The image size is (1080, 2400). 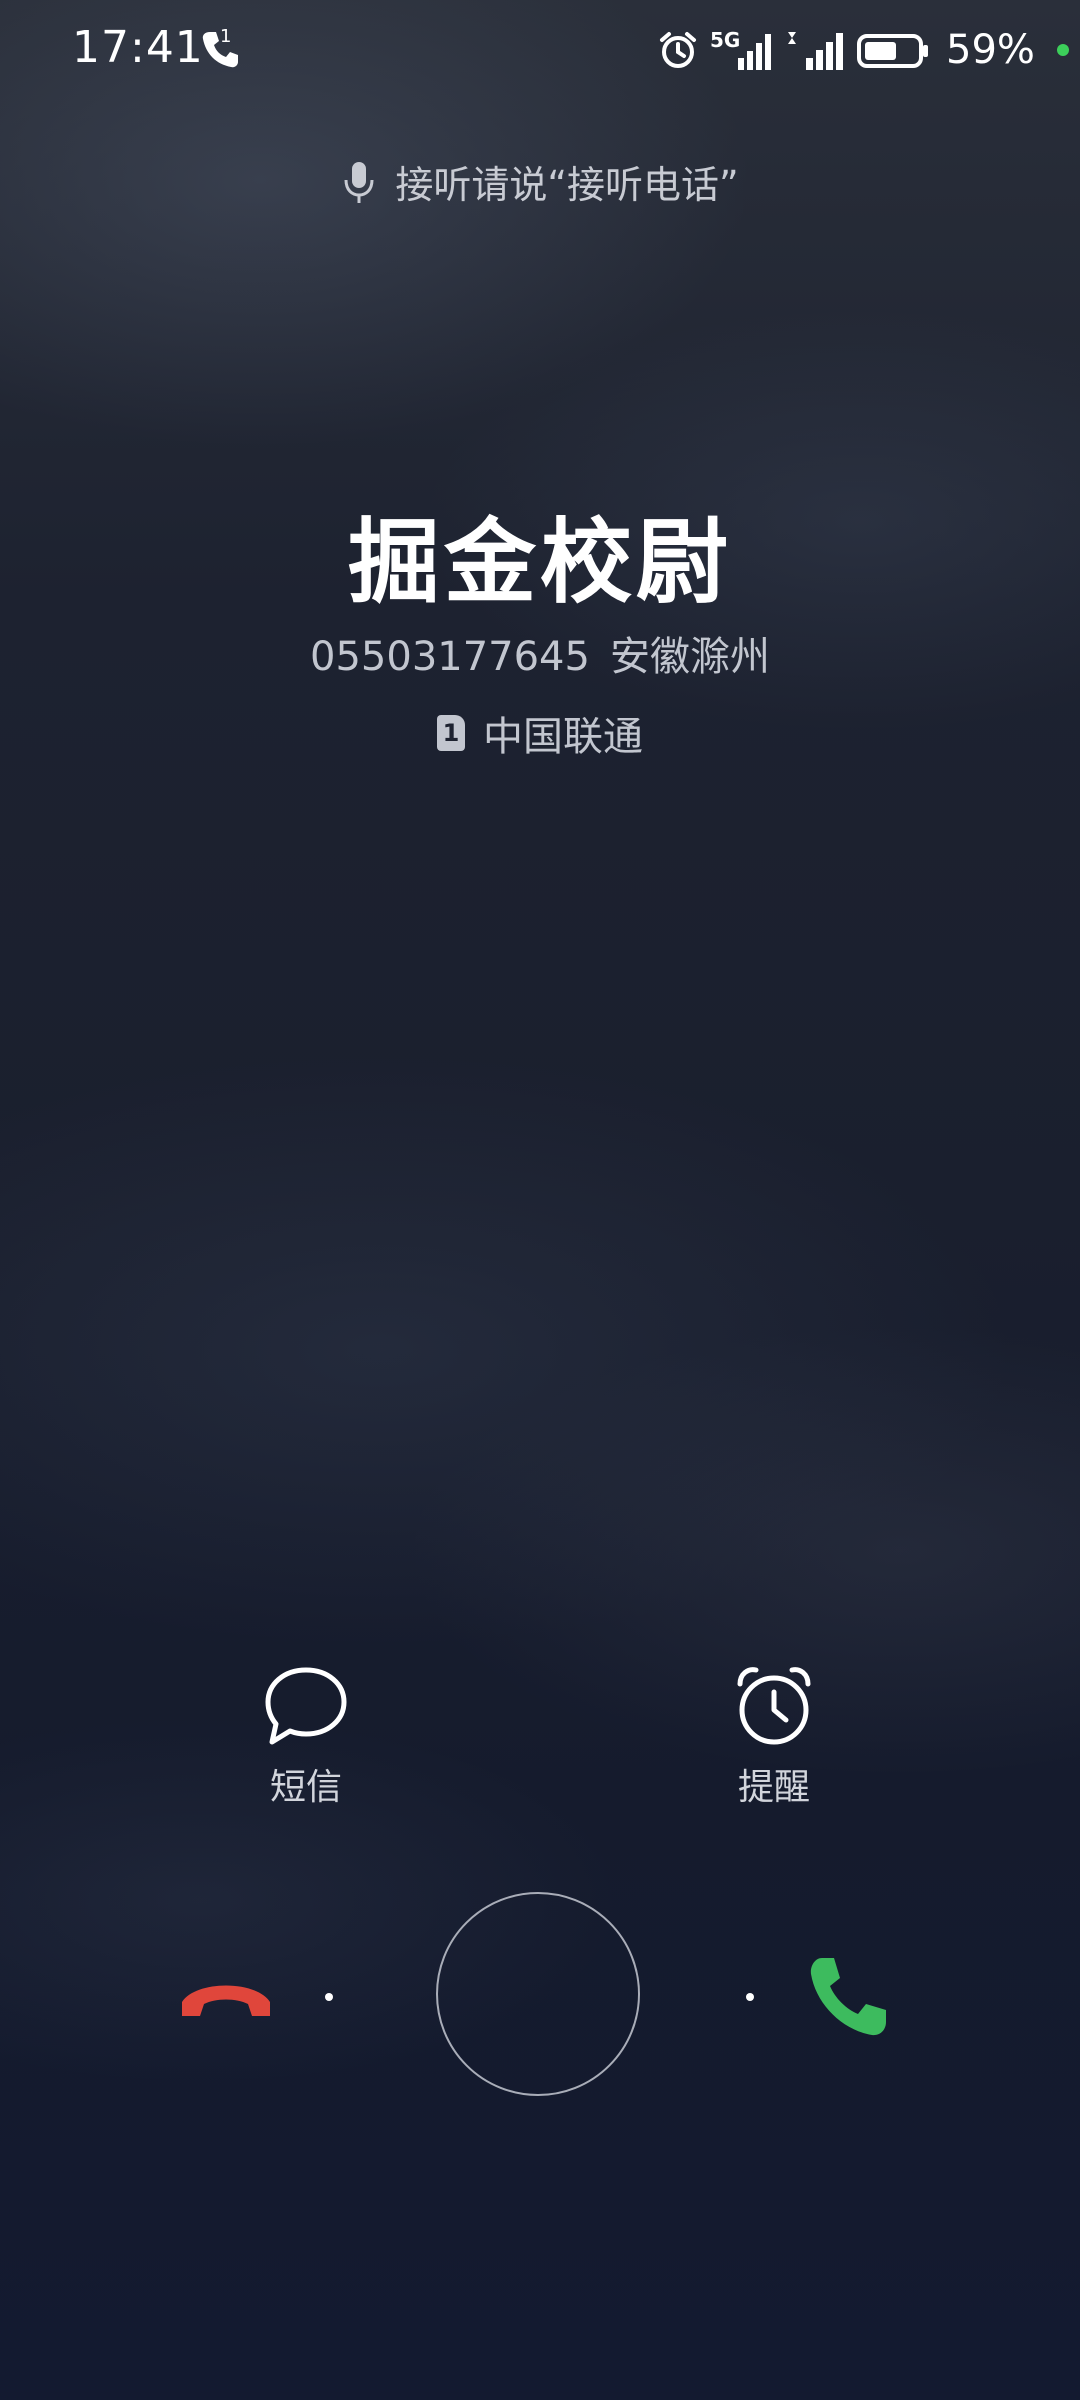 I want to click on sms-button: 短信, so click(x=306, y=1737).